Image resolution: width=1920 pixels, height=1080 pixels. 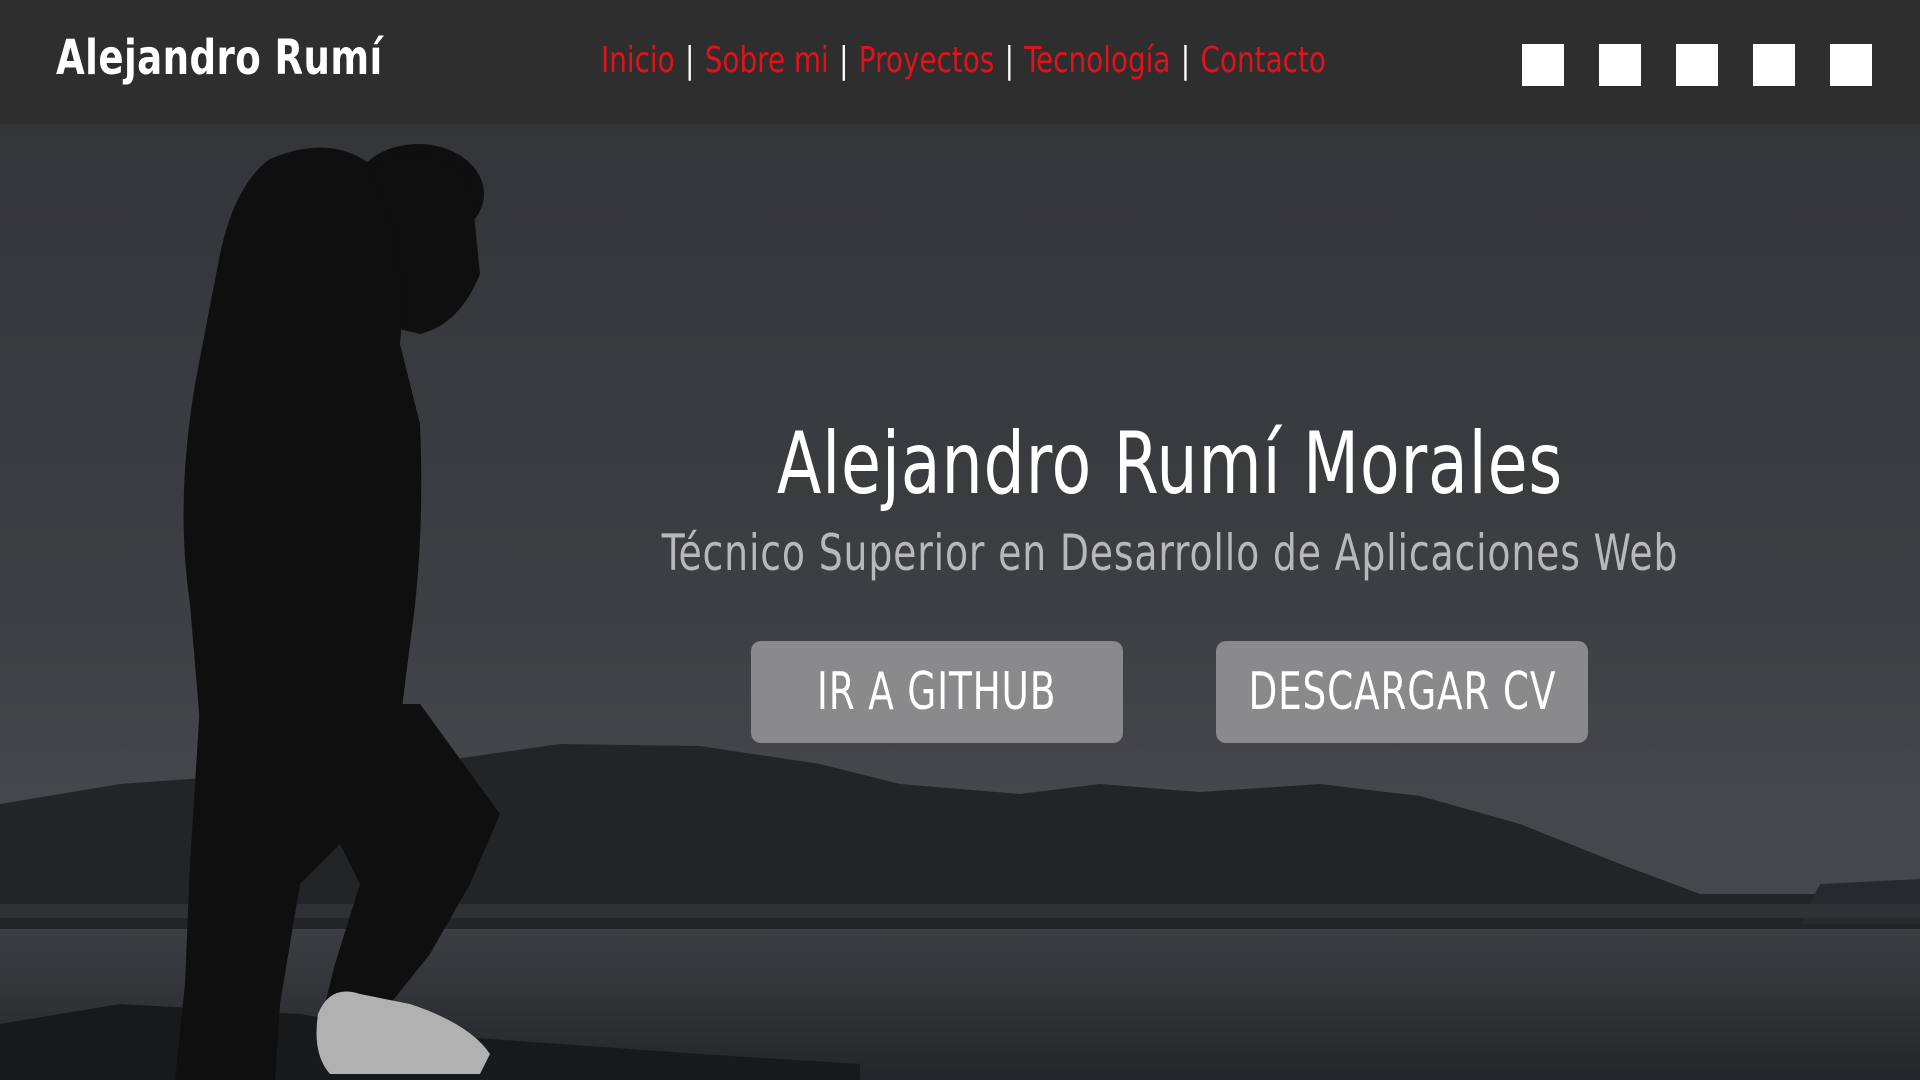 I want to click on nav-link-contacto: Contacto, so click(x=1263, y=60).